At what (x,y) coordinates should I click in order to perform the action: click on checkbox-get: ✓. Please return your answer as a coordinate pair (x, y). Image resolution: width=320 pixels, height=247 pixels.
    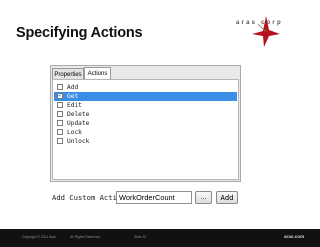
    Looking at the image, I should click on (60, 95).